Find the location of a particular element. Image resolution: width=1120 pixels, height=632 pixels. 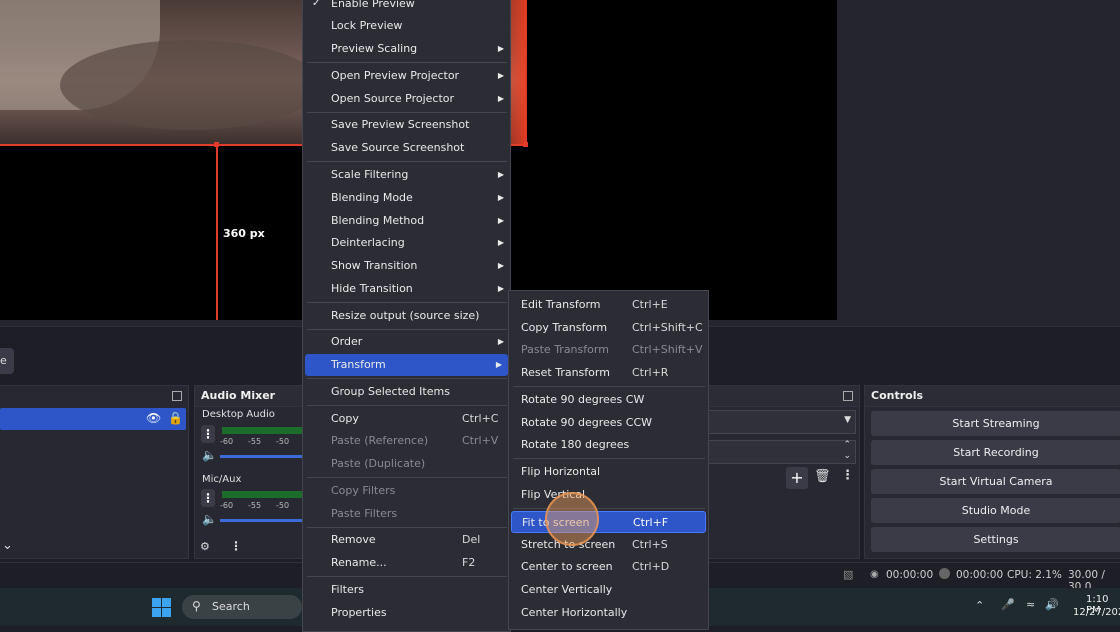

start-streaming-button: Start Streaming is located at coordinates (995, 423).